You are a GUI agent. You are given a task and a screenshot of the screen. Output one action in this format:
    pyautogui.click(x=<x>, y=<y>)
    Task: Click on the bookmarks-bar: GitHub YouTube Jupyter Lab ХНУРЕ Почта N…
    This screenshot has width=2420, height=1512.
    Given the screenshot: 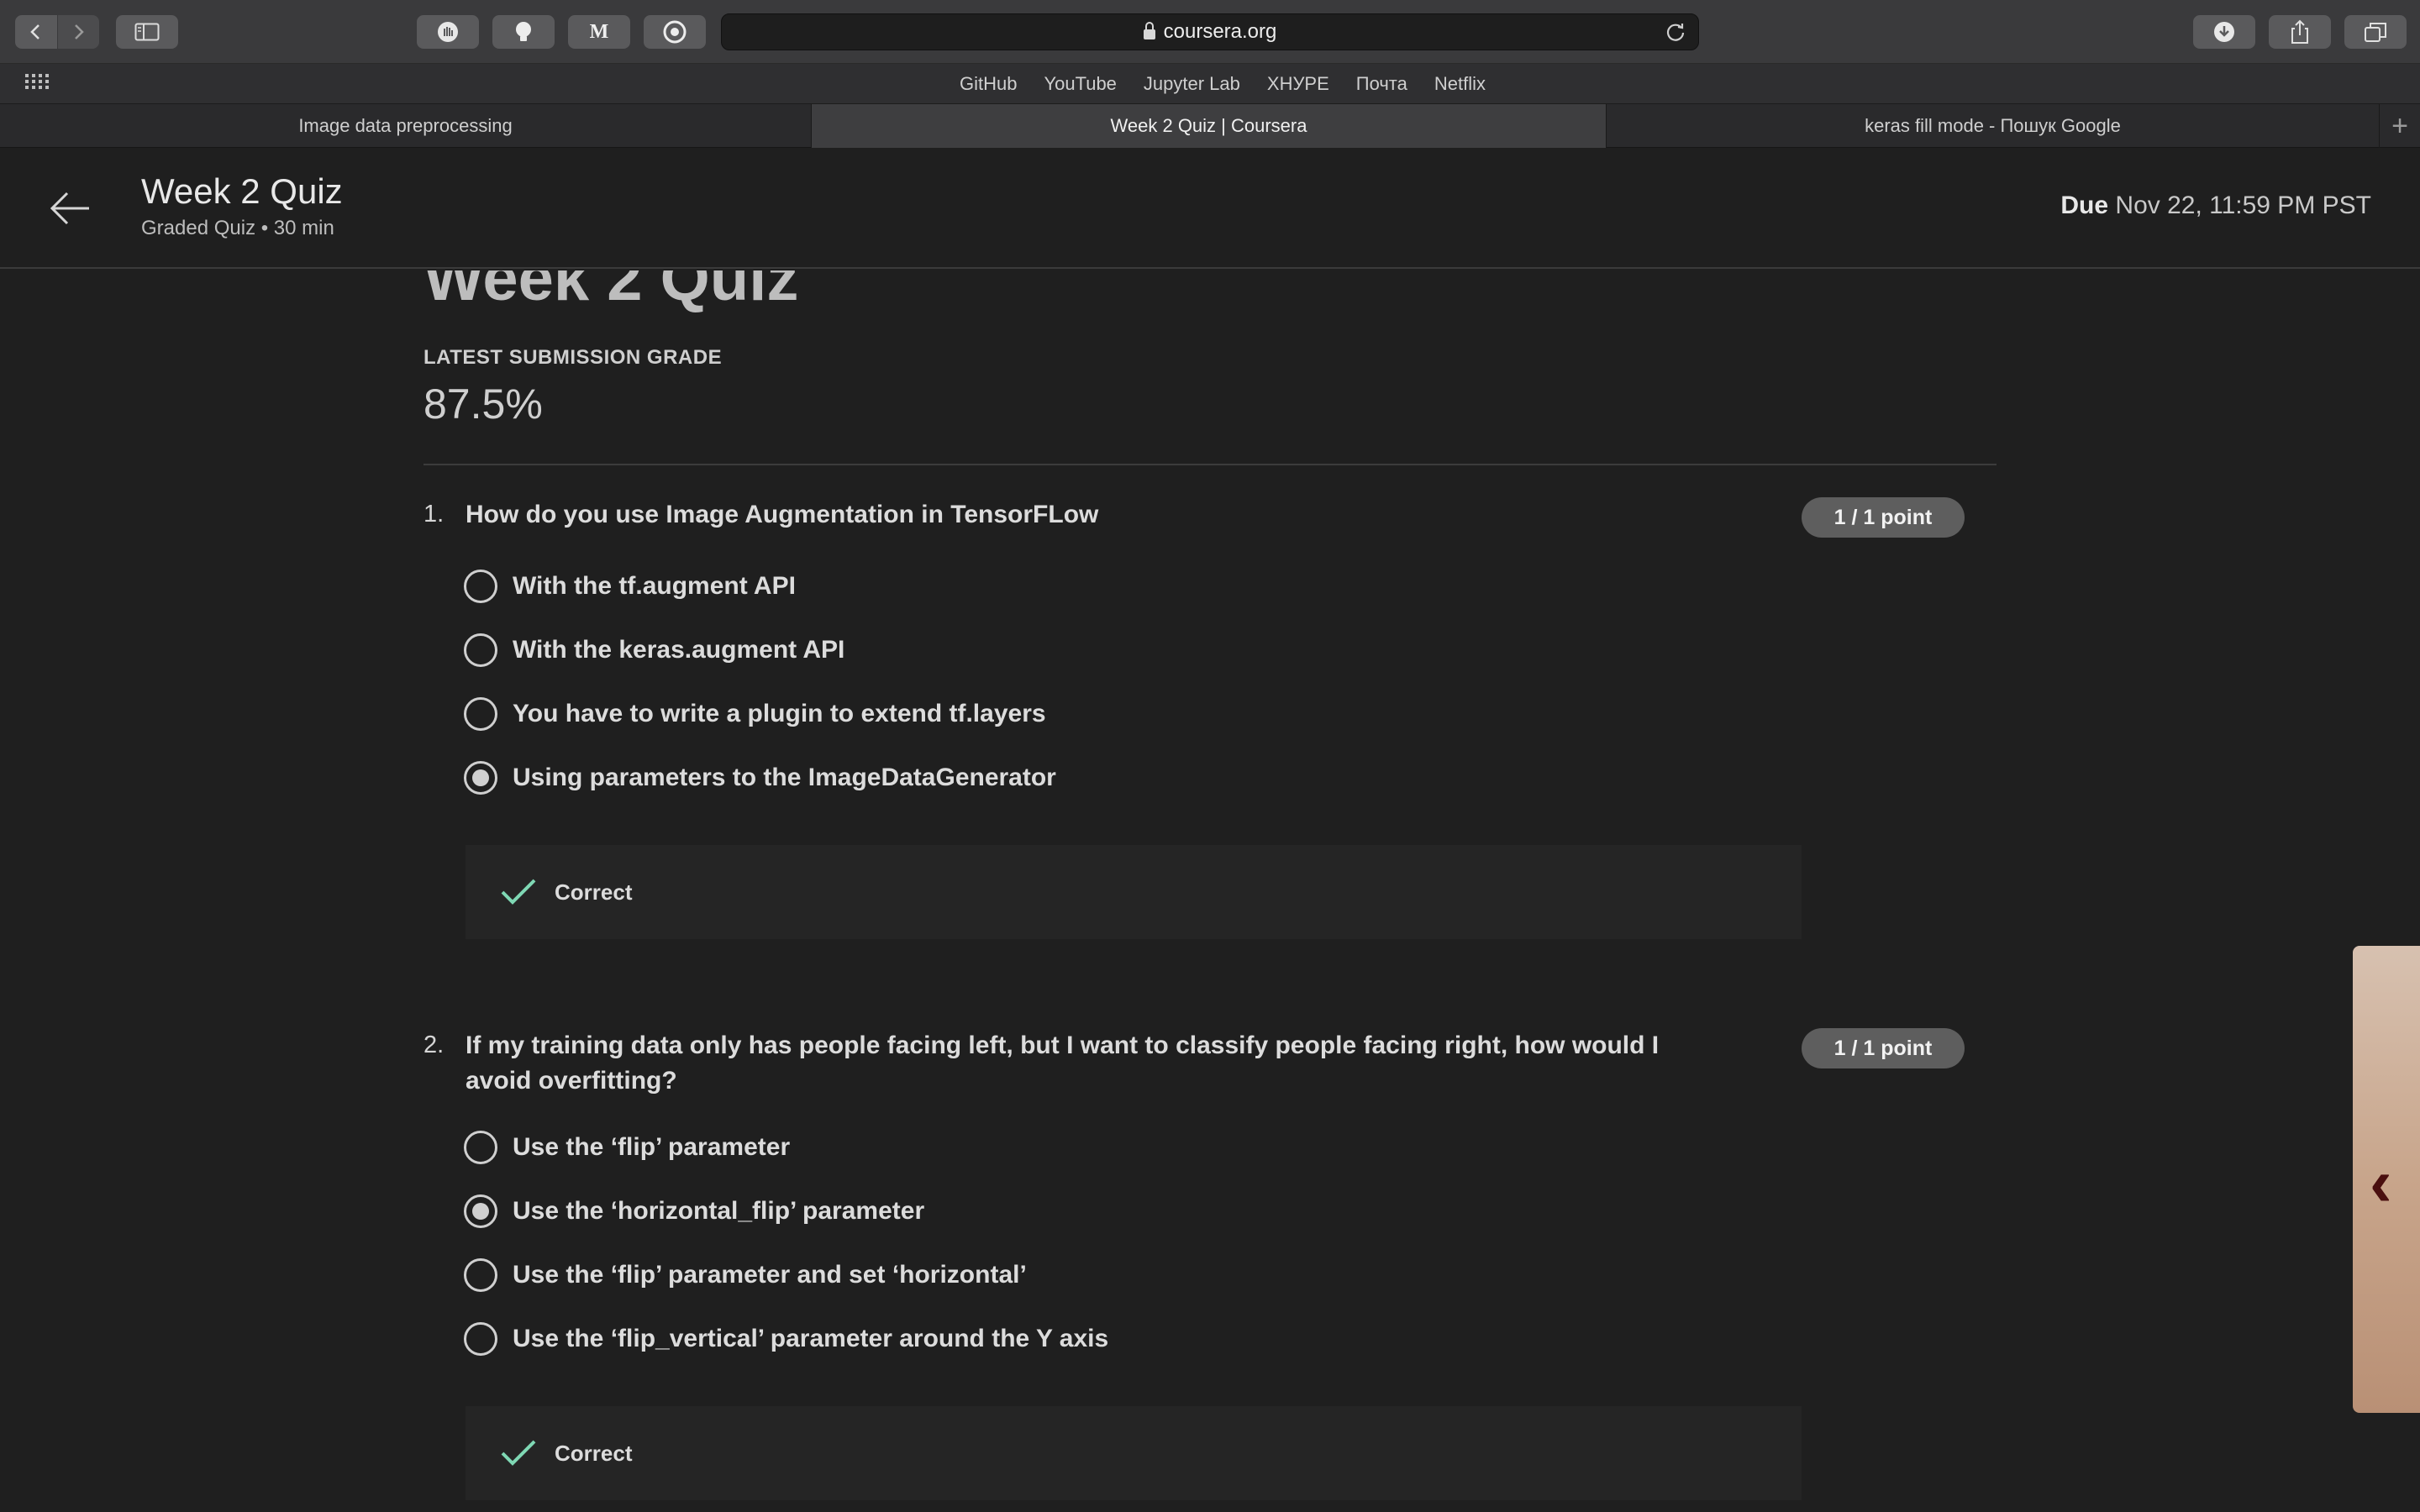 What is the action you would take?
    pyautogui.click(x=1210, y=84)
    